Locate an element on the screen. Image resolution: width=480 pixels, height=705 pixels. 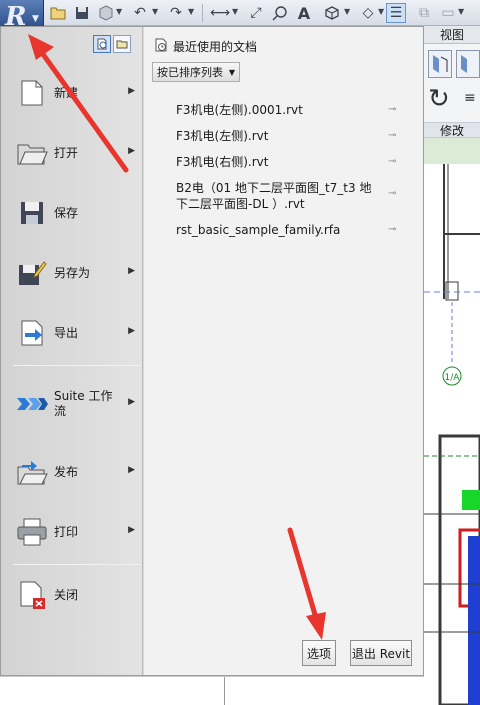
recent-view-toggle is located at coordinates (112, 44).